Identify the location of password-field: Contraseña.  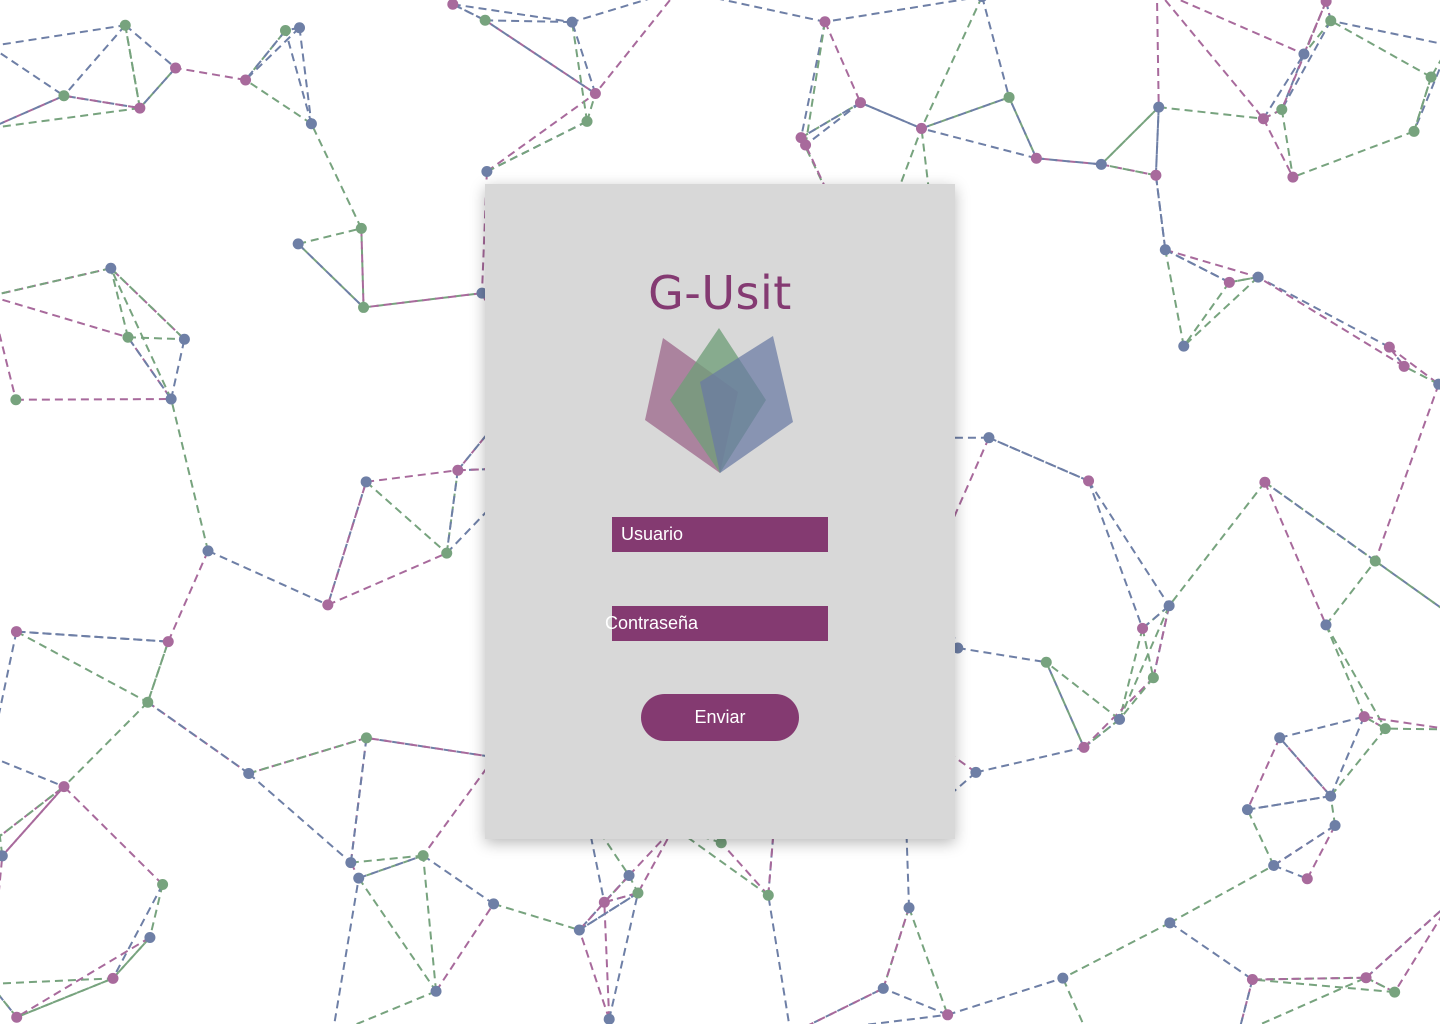
(716, 623).